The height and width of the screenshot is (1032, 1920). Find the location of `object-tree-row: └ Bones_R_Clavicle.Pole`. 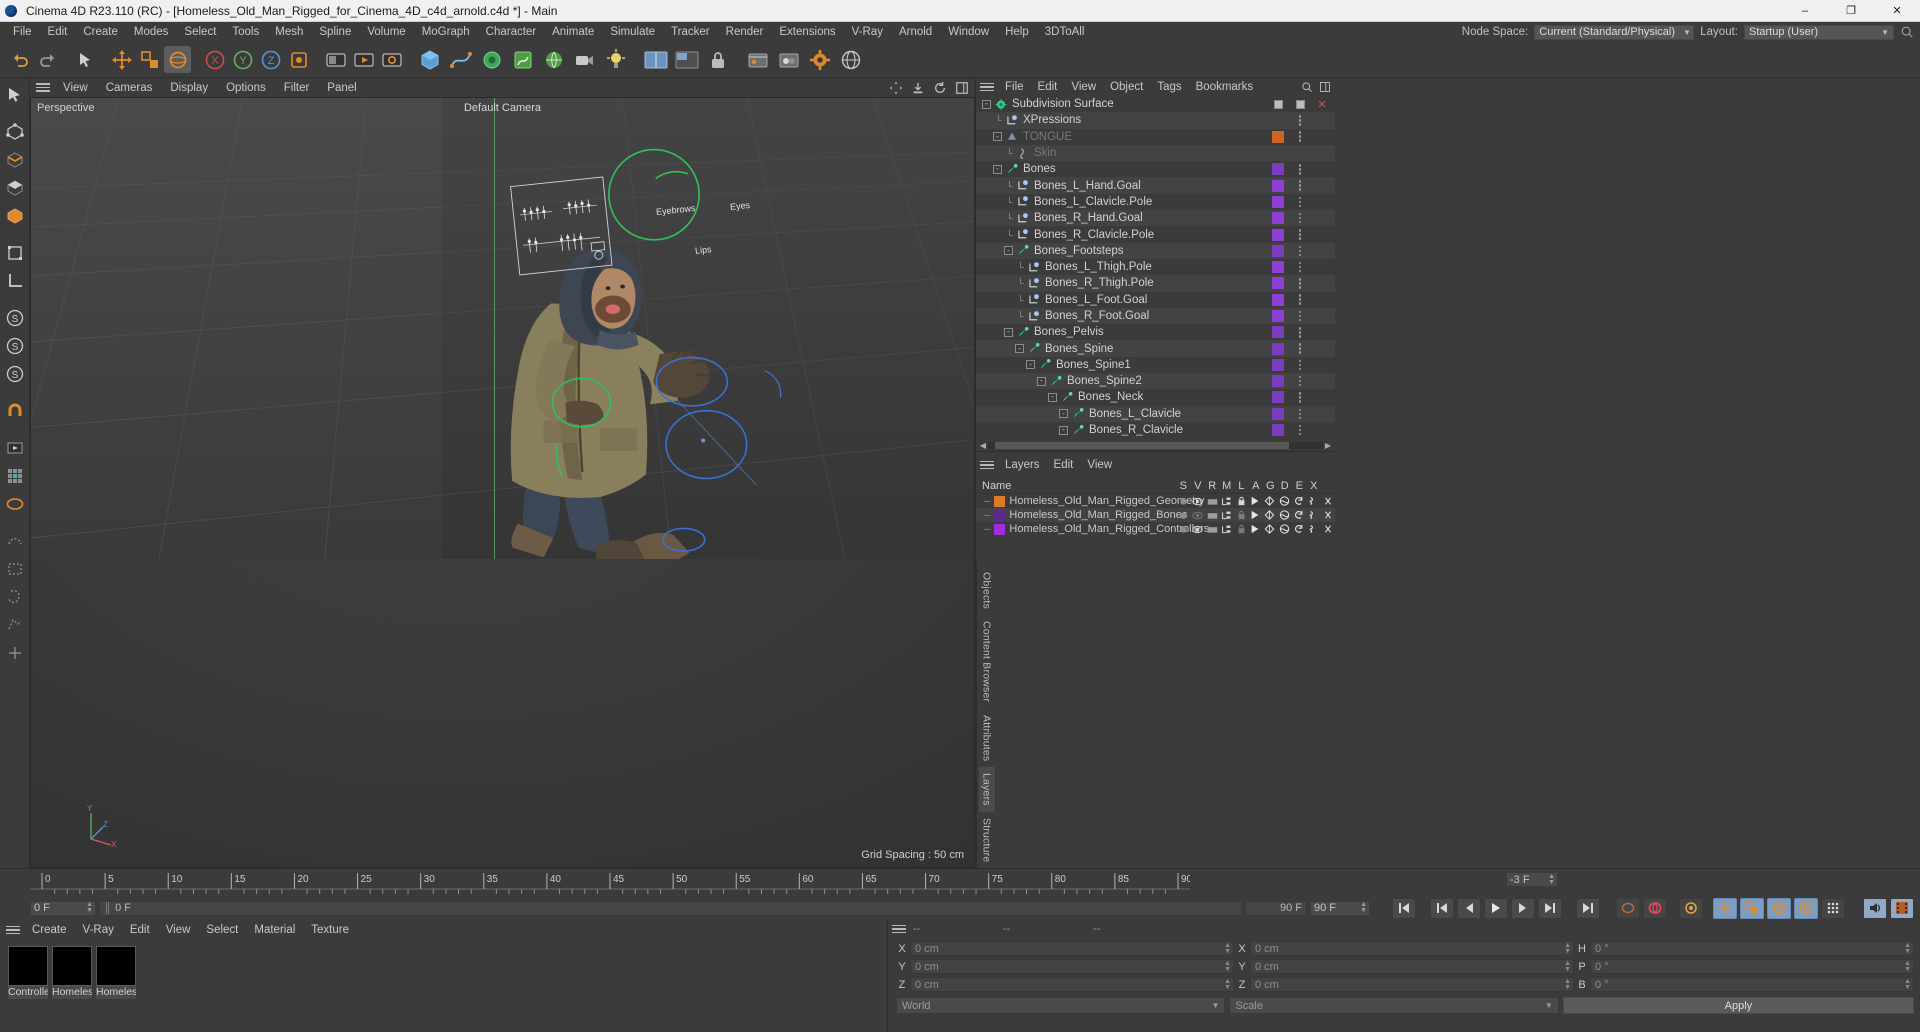

object-tree-row: └ Bones_R_Clavicle.Pole is located at coordinates (1155, 234).